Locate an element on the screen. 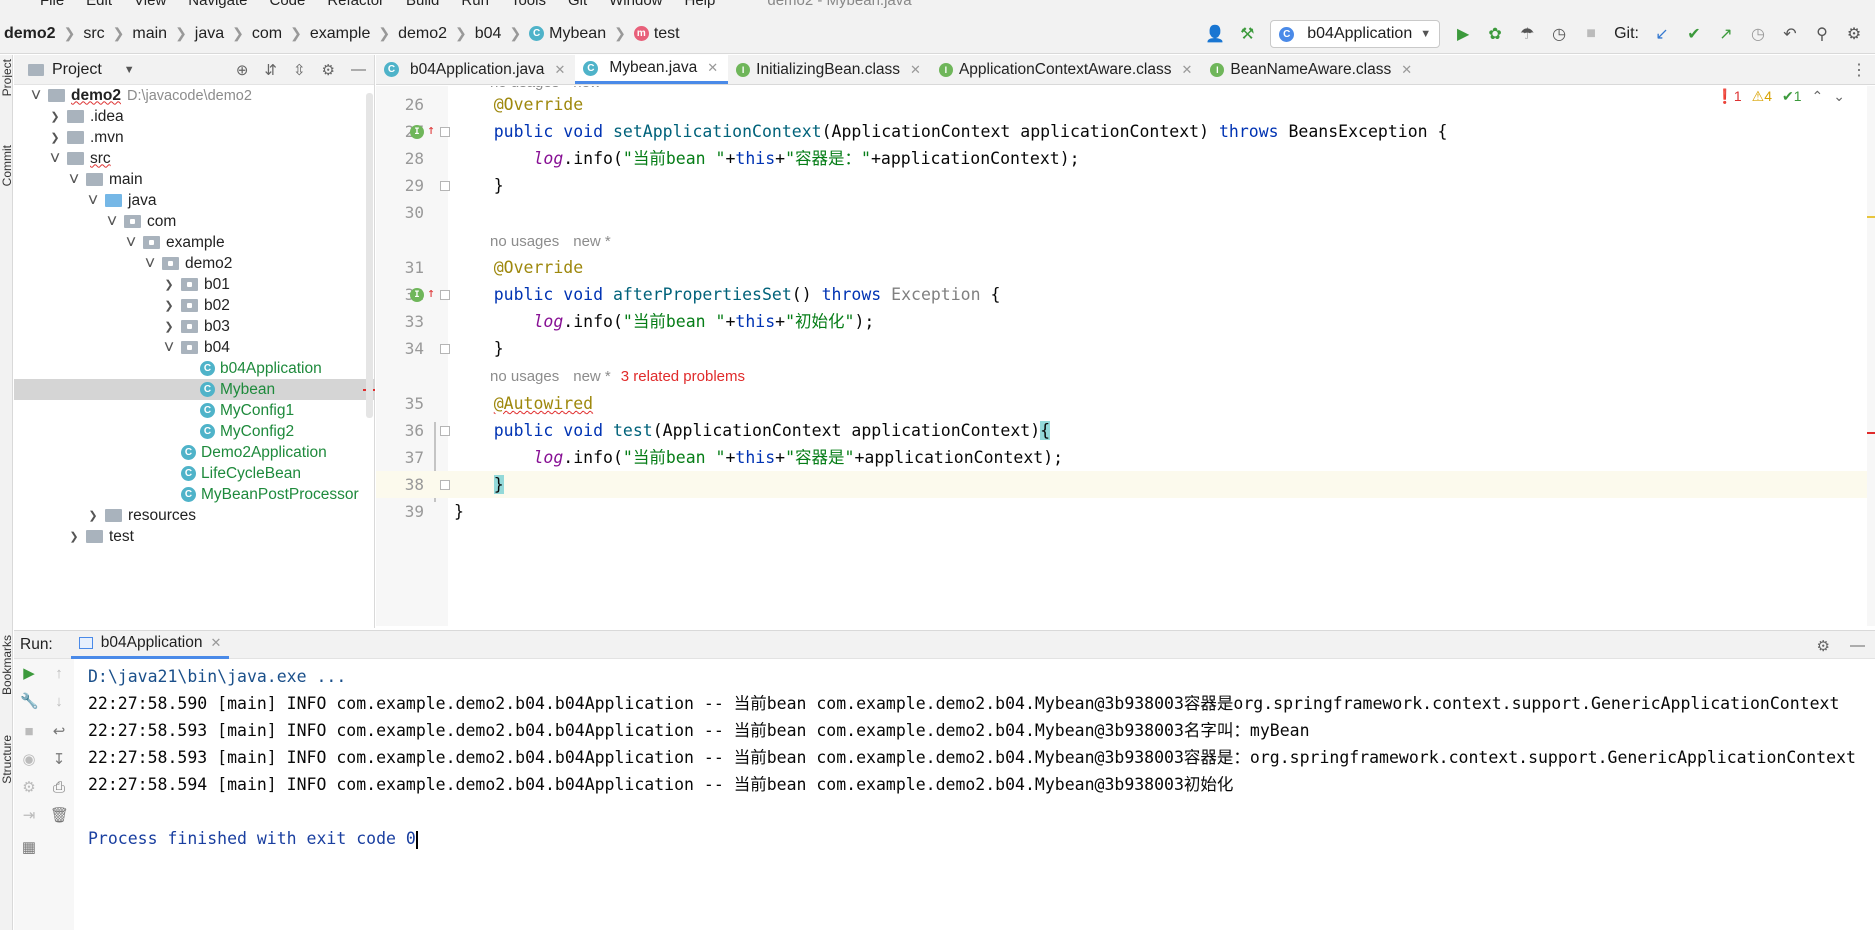  tree-item-b04: ˅ b04 is located at coordinates (194, 347).